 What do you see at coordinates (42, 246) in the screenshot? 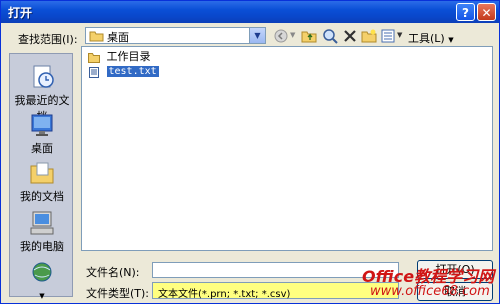
I see `place-label: 我的电脑` at bounding box center [42, 246].